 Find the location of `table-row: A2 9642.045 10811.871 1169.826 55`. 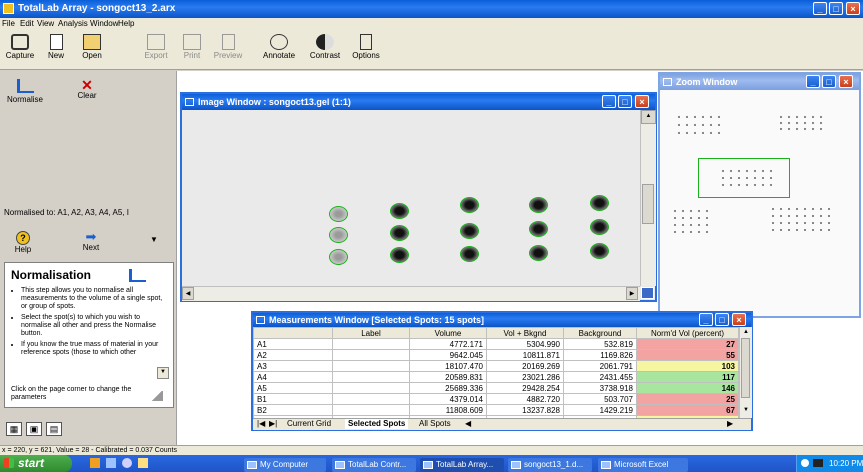

table-row: A2 9642.045 10811.871 1169.826 55 is located at coordinates (496, 355).